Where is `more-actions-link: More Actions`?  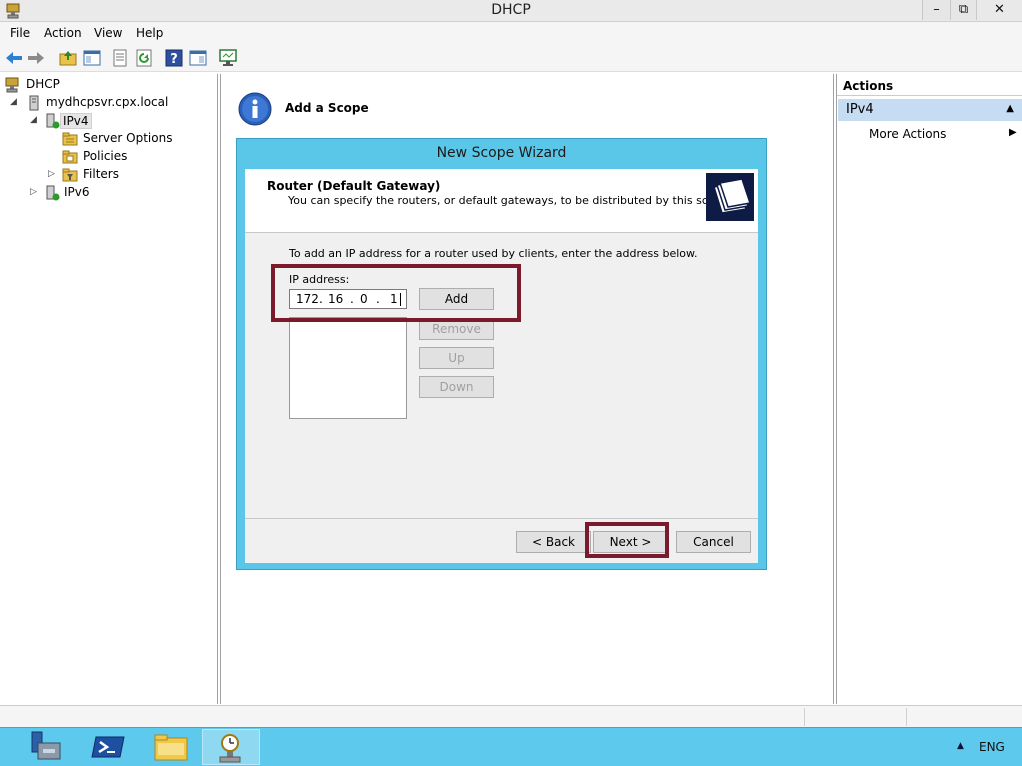
more-actions-link: More Actions is located at coordinates (907, 134).